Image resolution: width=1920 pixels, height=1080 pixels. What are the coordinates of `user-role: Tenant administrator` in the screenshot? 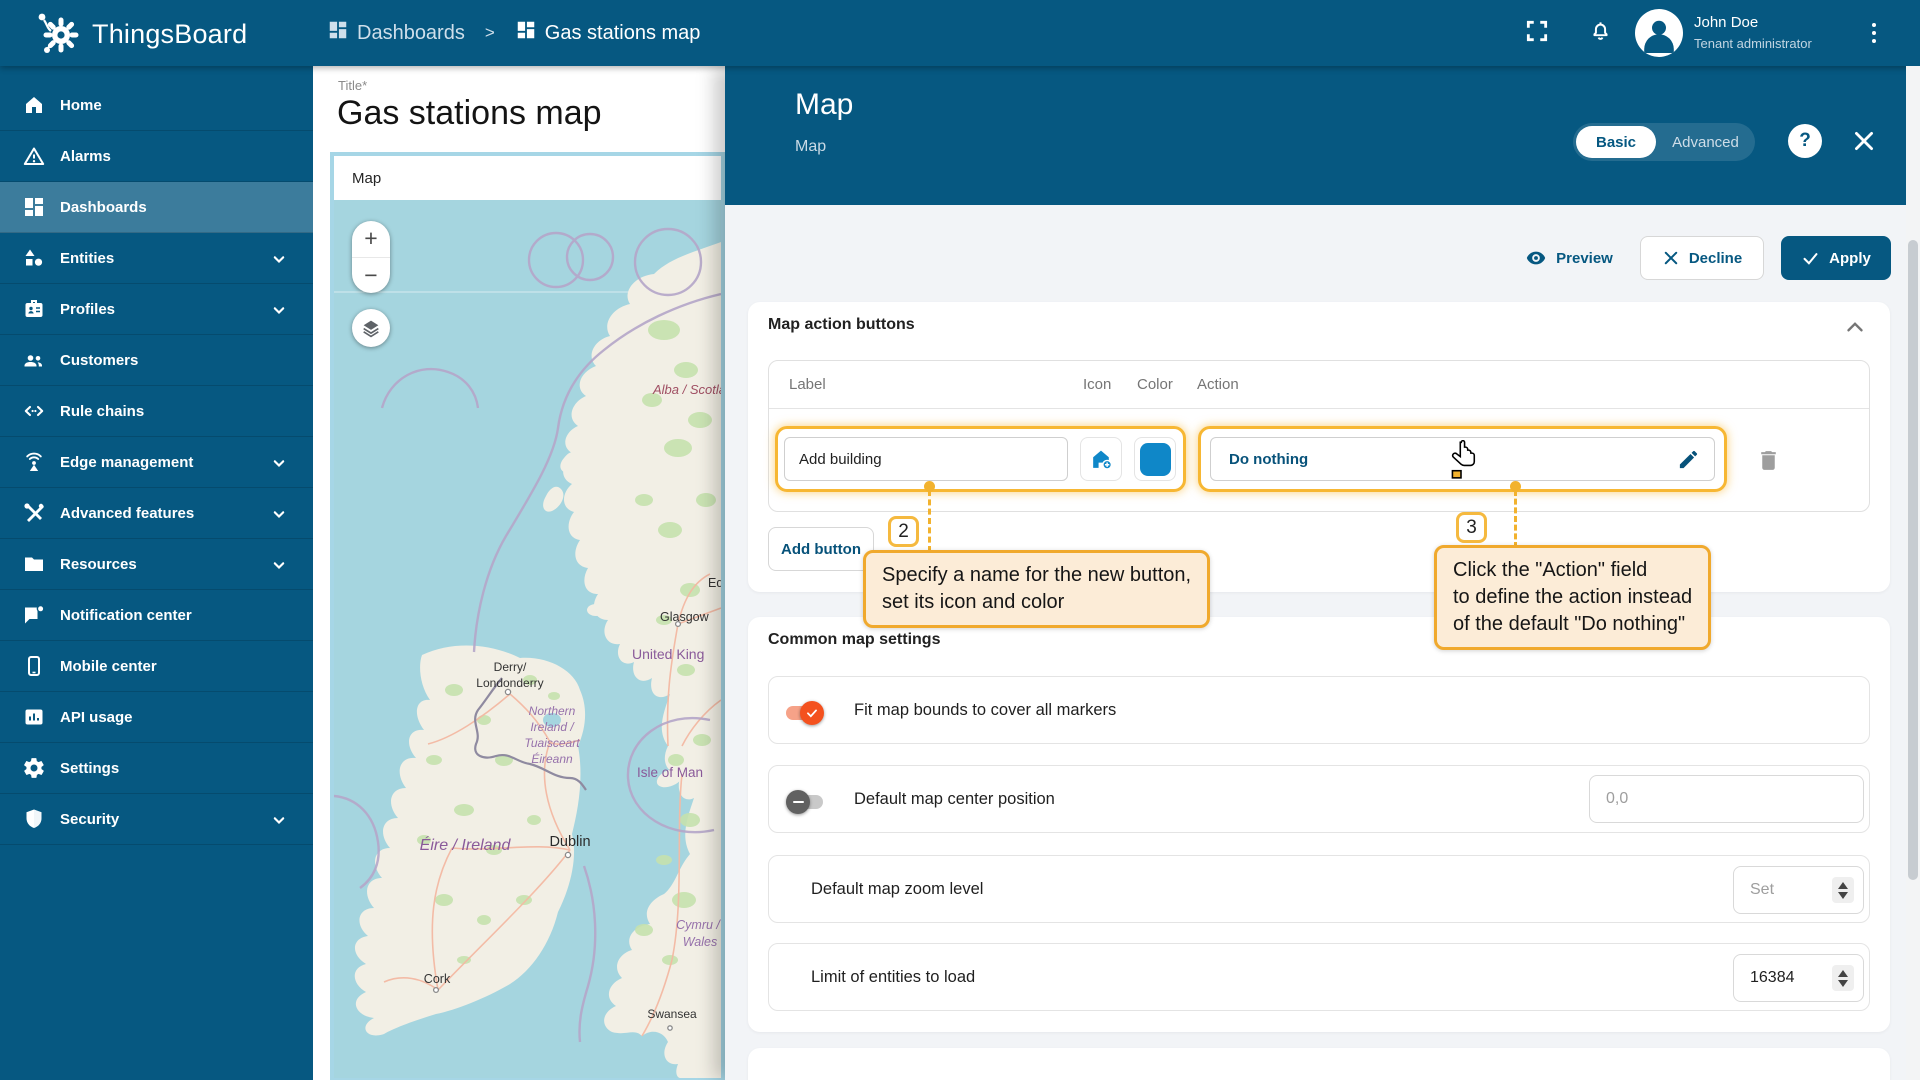 It's located at (1753, 43).